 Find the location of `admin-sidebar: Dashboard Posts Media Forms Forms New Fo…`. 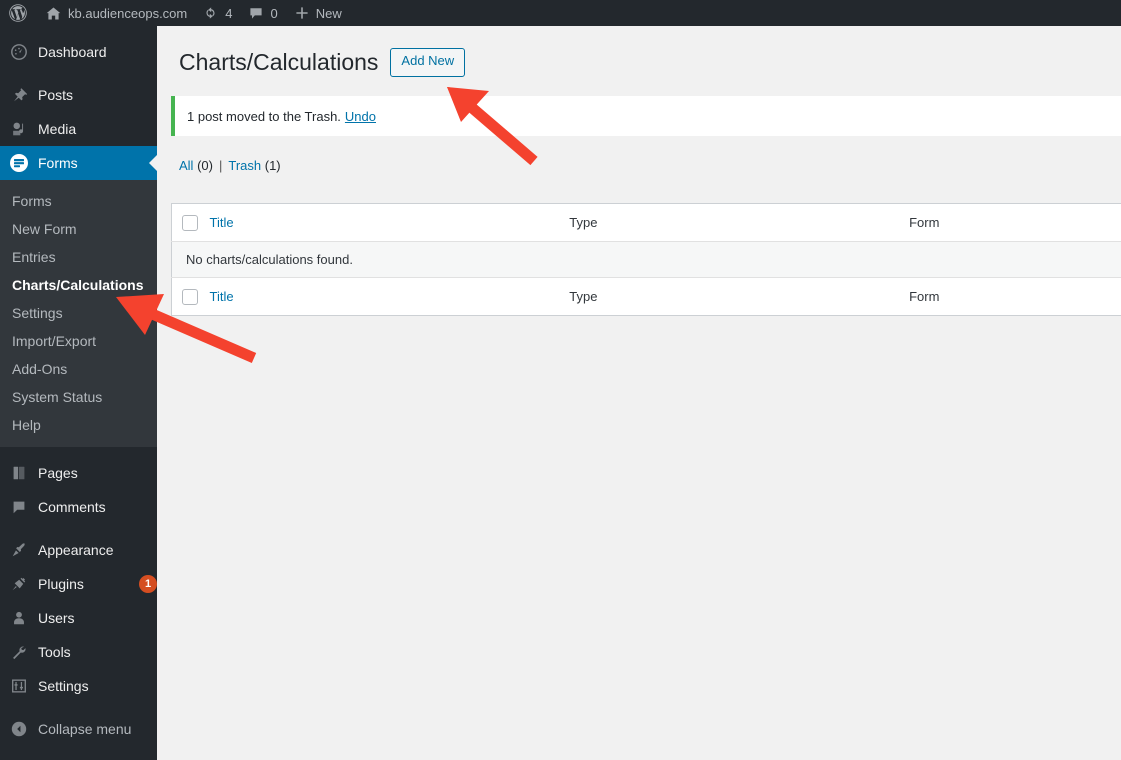

admin-sidebar: Dashboard Posts Media Forms Forms New Fo… is located at coordinates (78, 393).